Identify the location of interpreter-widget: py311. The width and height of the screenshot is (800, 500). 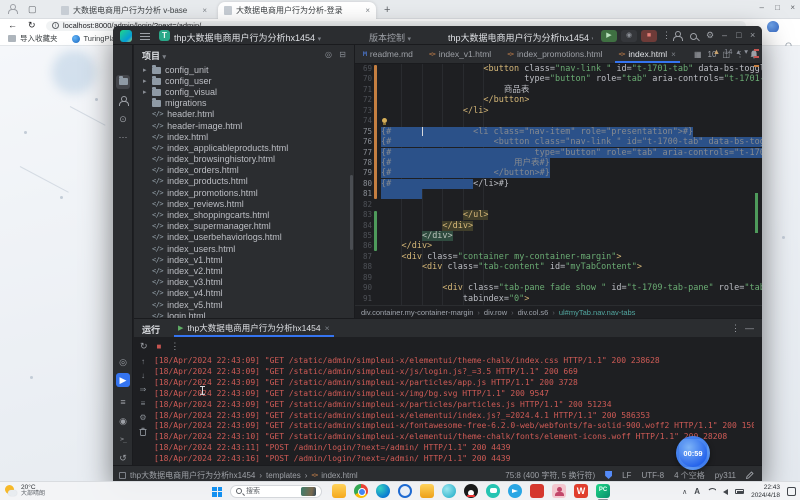
(725, 475).